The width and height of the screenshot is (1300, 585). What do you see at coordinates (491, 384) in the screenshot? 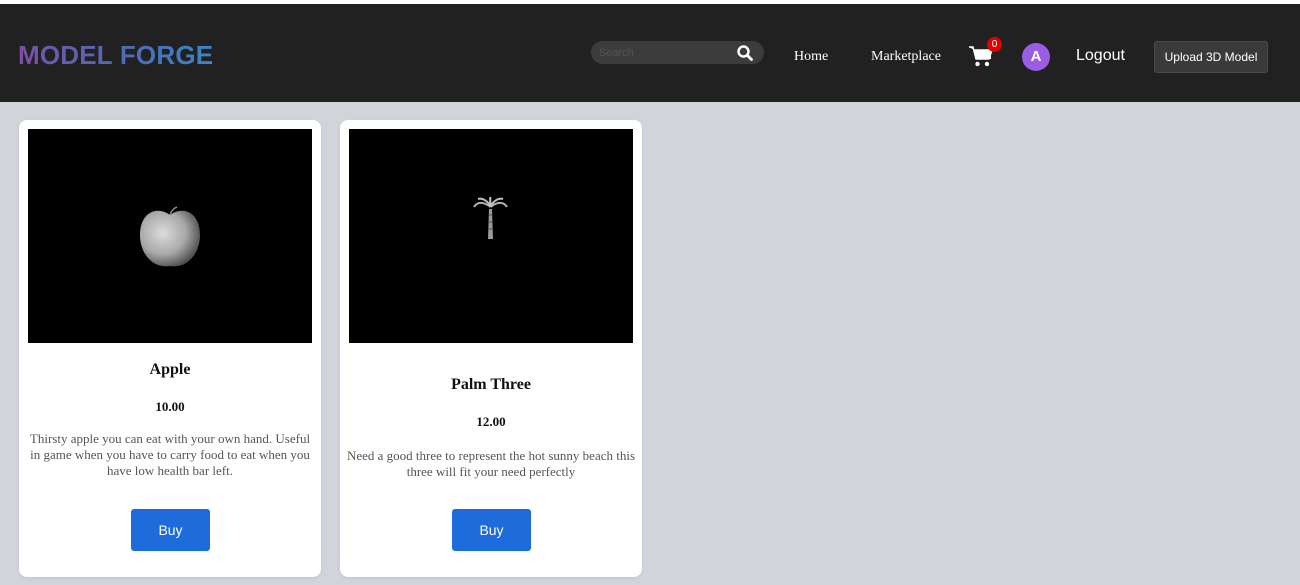
I see `product-title: Palm Three` at bounding box center [491, 384].